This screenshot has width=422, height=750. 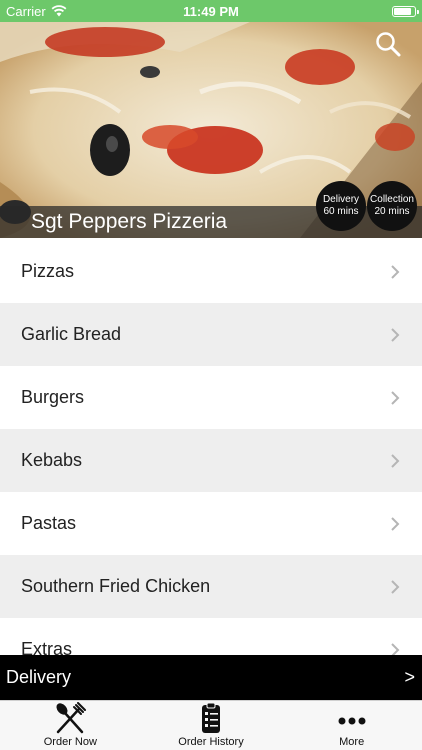 I want to click on battery-fill, so click(x=403, y=11).